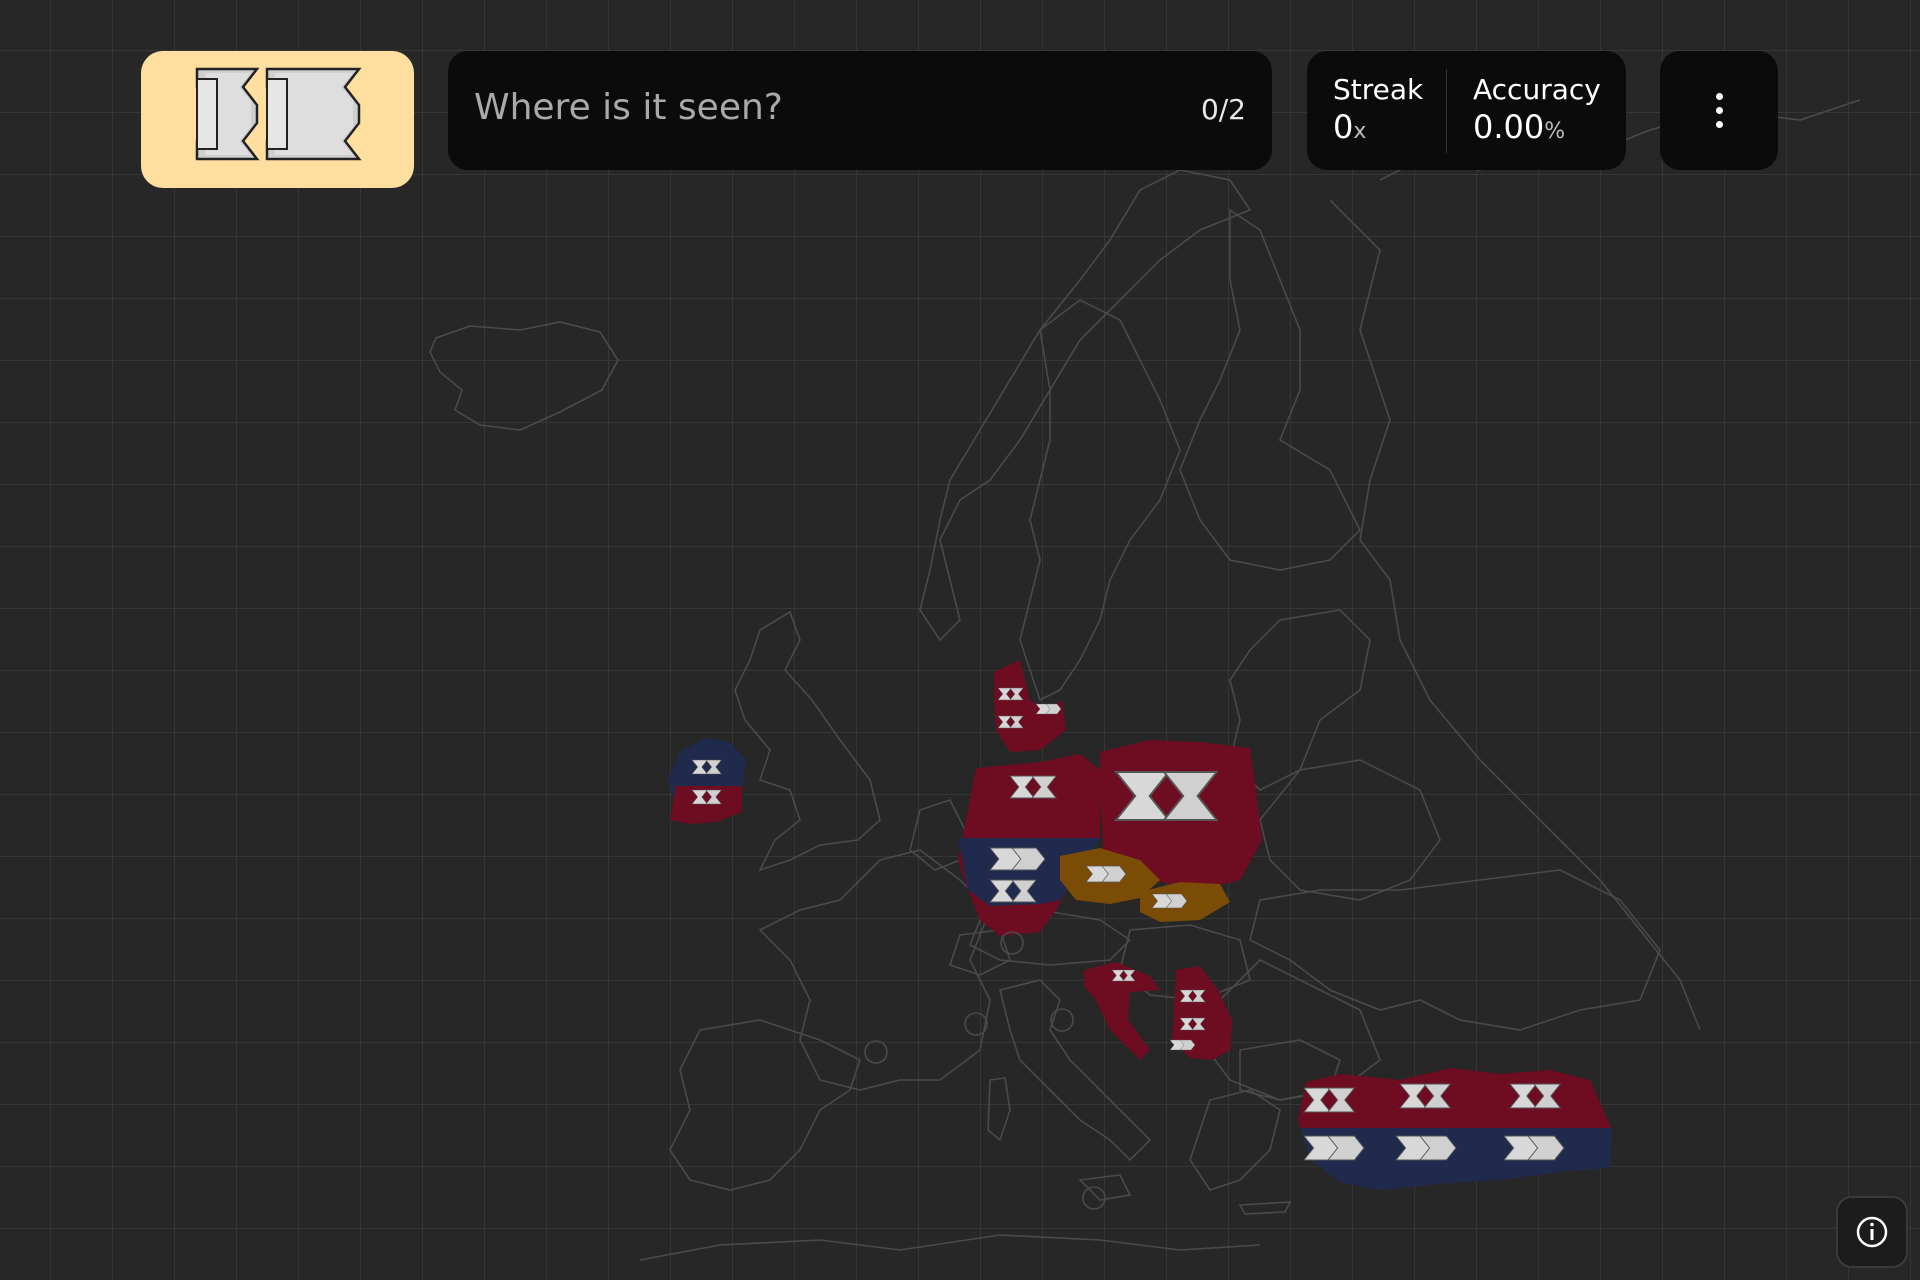 The image size is (1920, 1280). What do you see at coordinates (1466, 110) in the screenshot?
I see `stats-panel: Streak 0x Accuracy 0.00%` at bounding box center [1466, 110].